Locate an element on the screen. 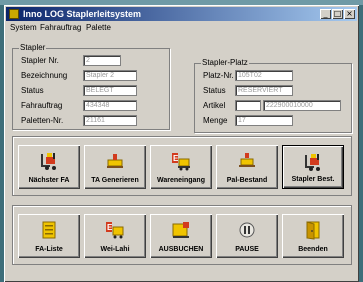  artikel-field-2: 222900010000 is located at coordinates (302, 105).